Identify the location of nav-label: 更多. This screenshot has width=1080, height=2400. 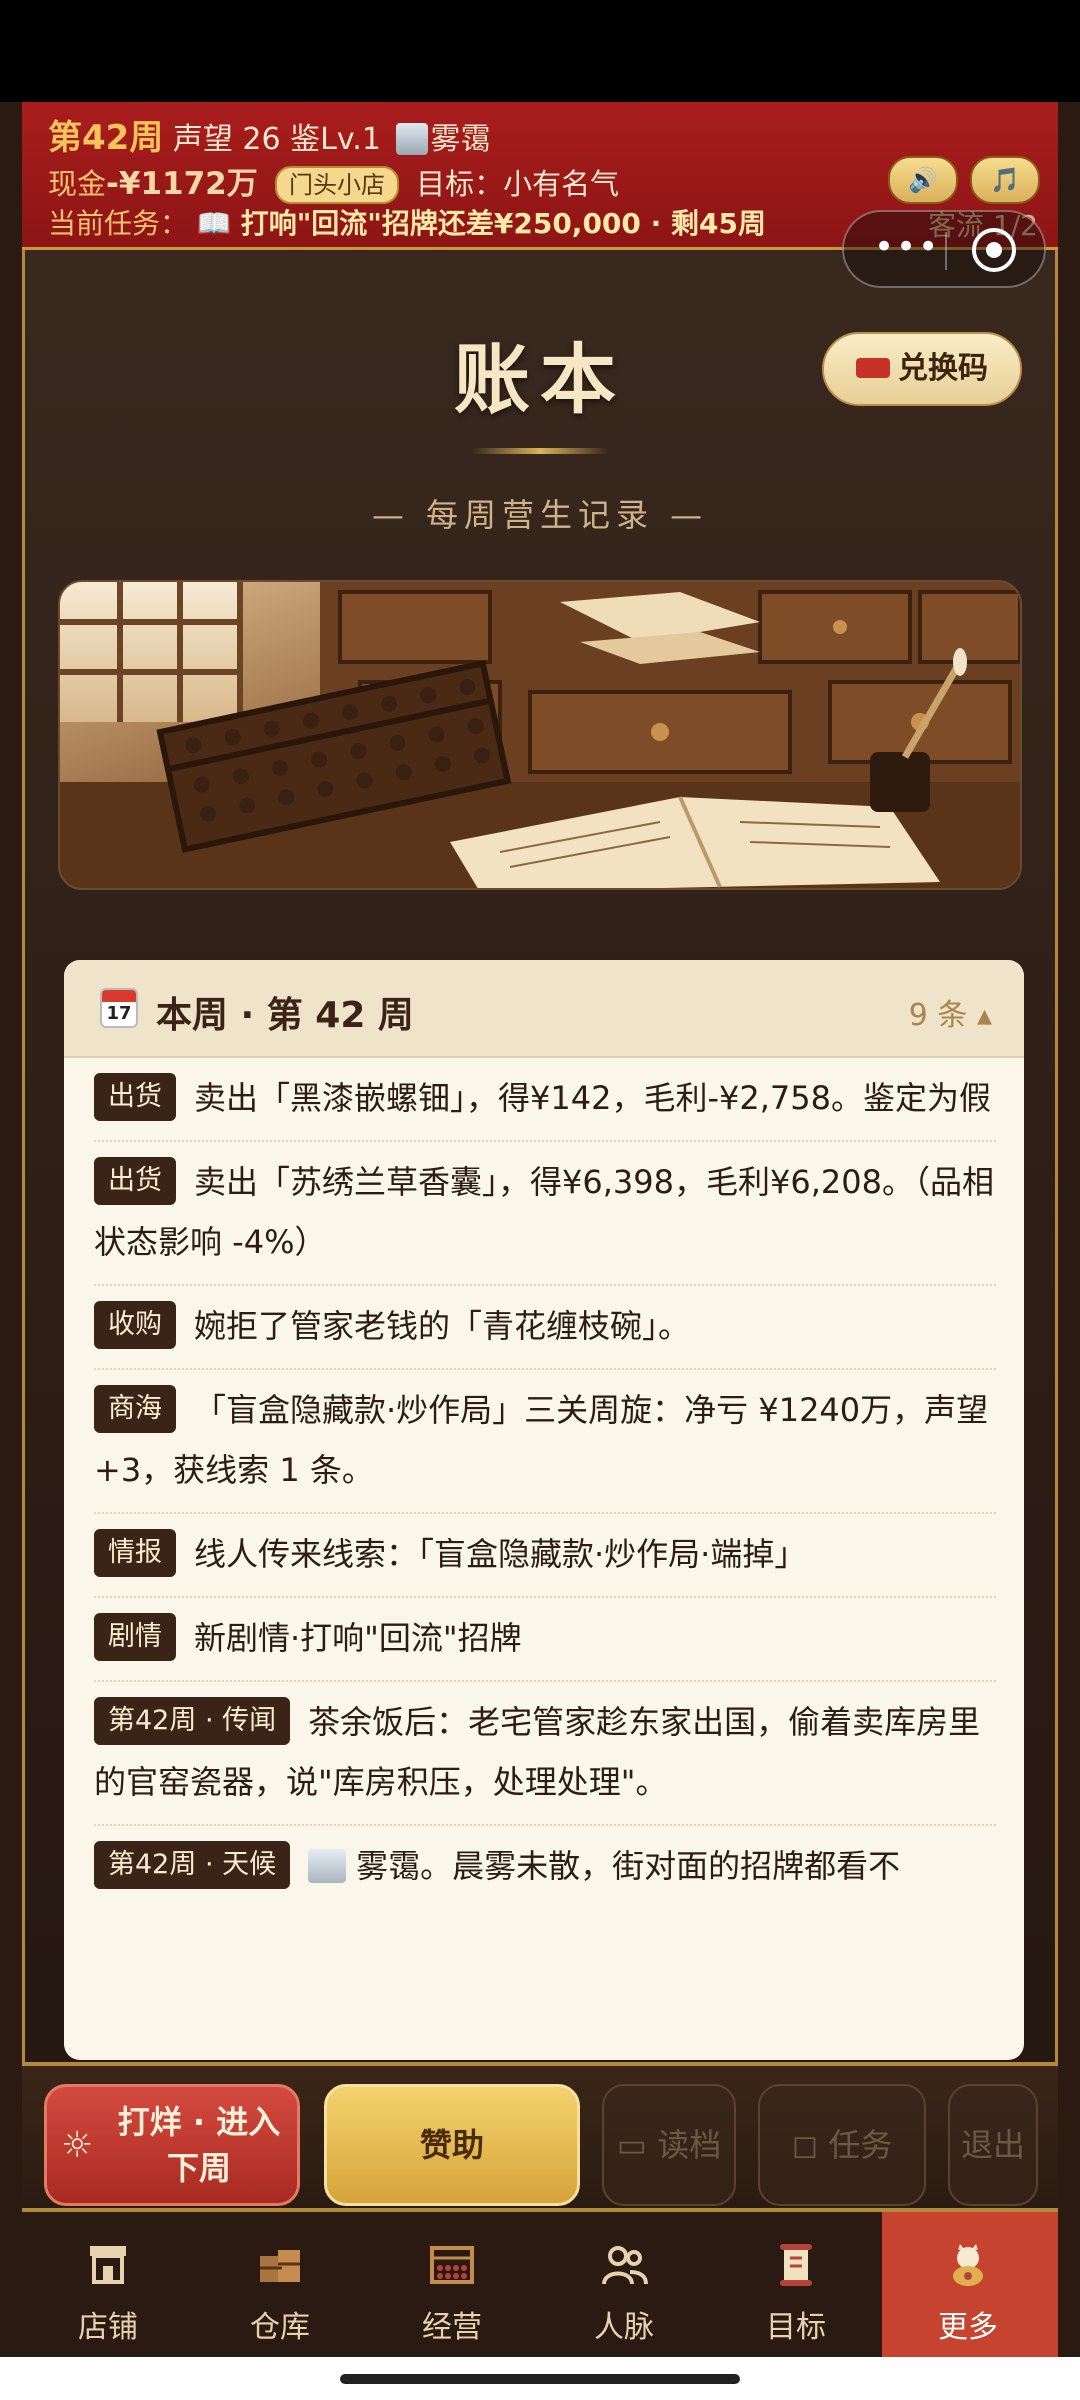
(968, 2327).